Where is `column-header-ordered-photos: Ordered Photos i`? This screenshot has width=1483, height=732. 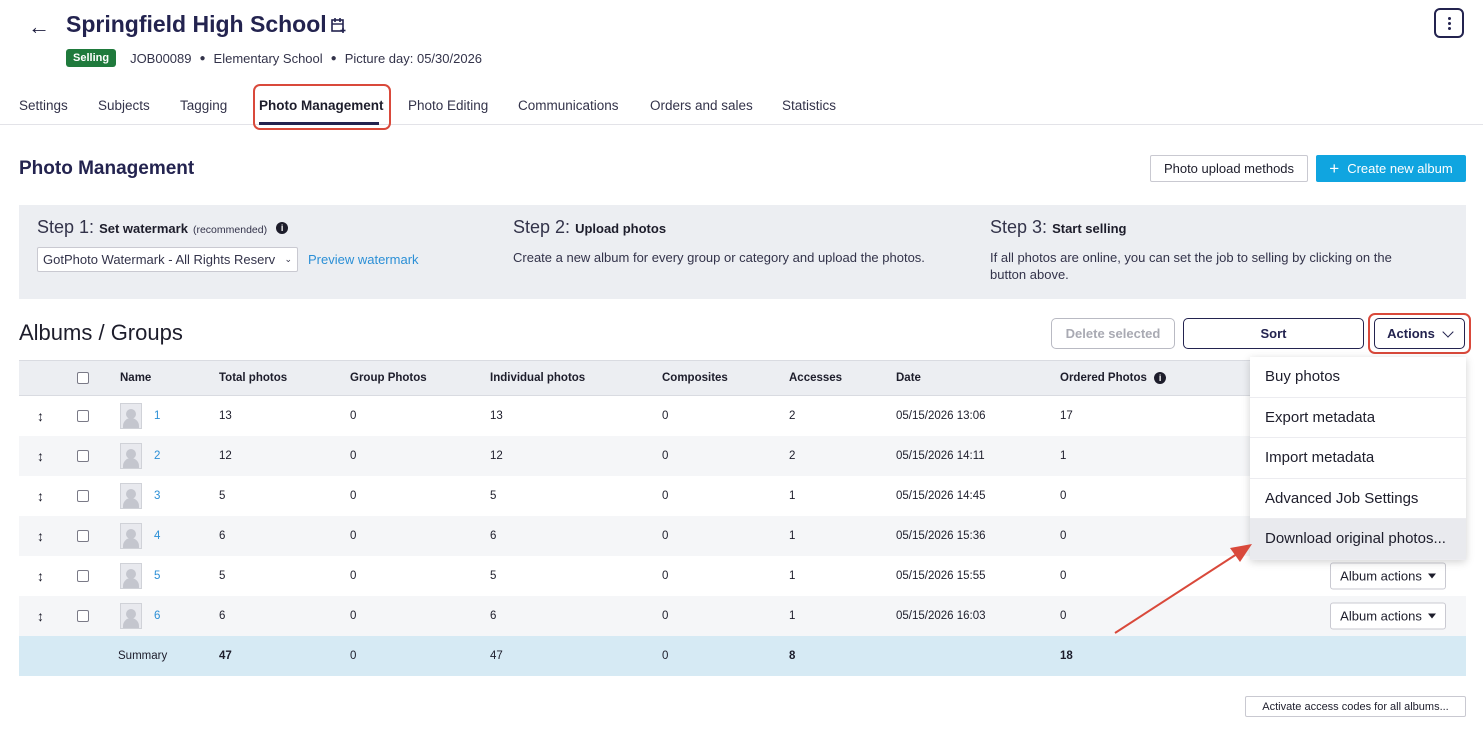 column-header-ordered-photos: Ordered Photos i is located at coordinates (1113, 378).